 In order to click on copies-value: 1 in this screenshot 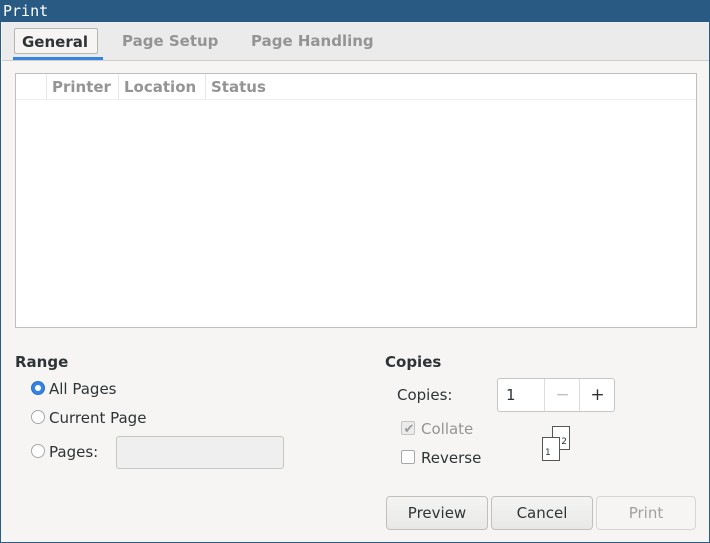, I will do `click(511, 395)`.